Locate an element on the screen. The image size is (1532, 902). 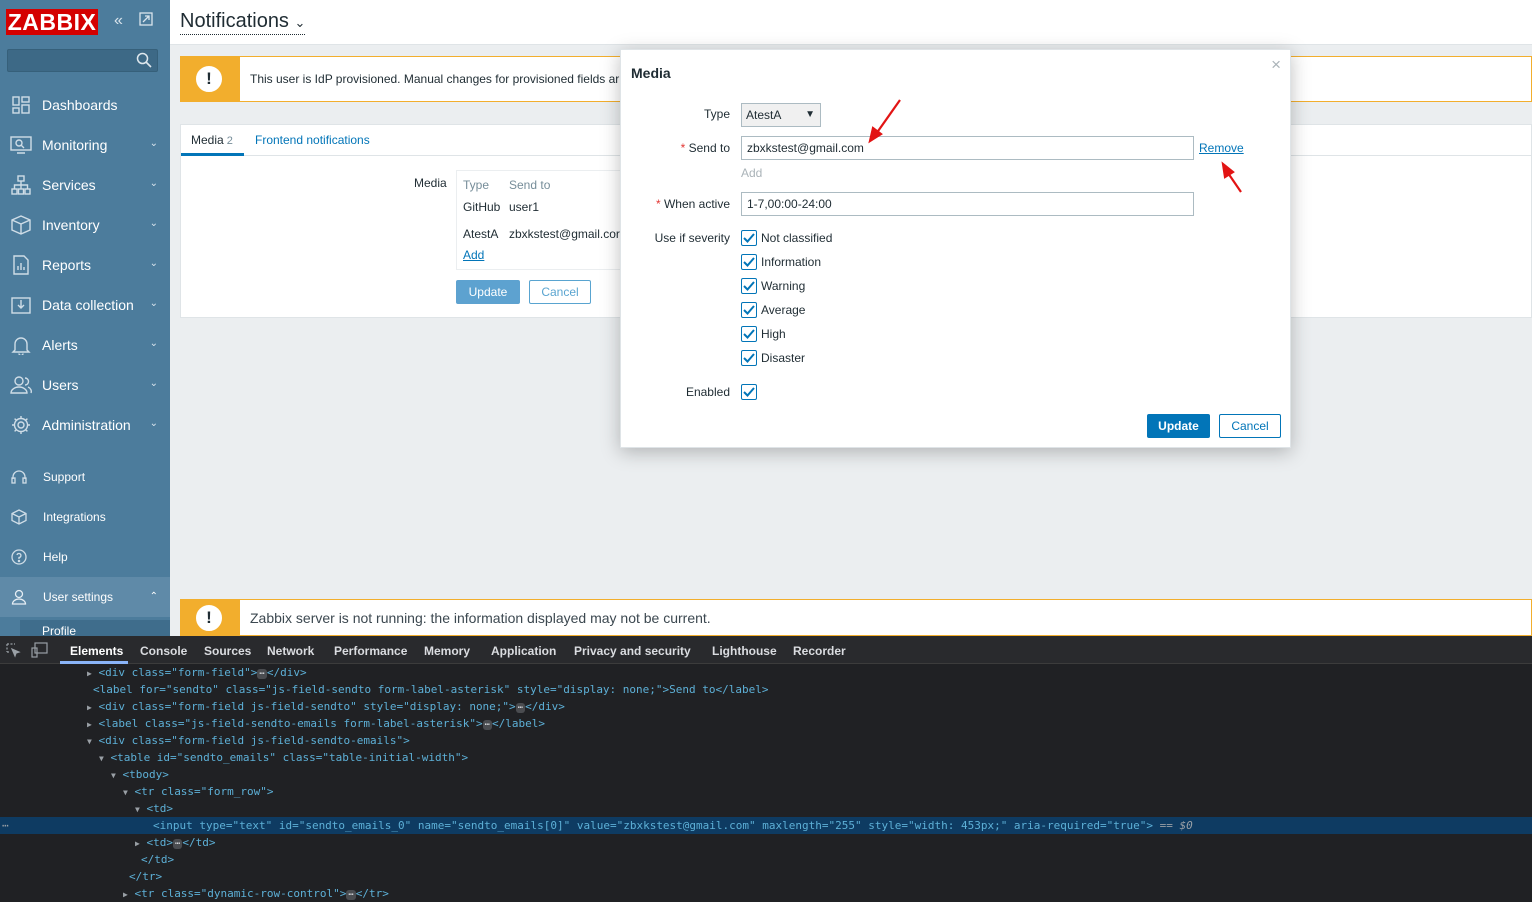
cancel-button: Cancel is located at coordinates (560, 292).